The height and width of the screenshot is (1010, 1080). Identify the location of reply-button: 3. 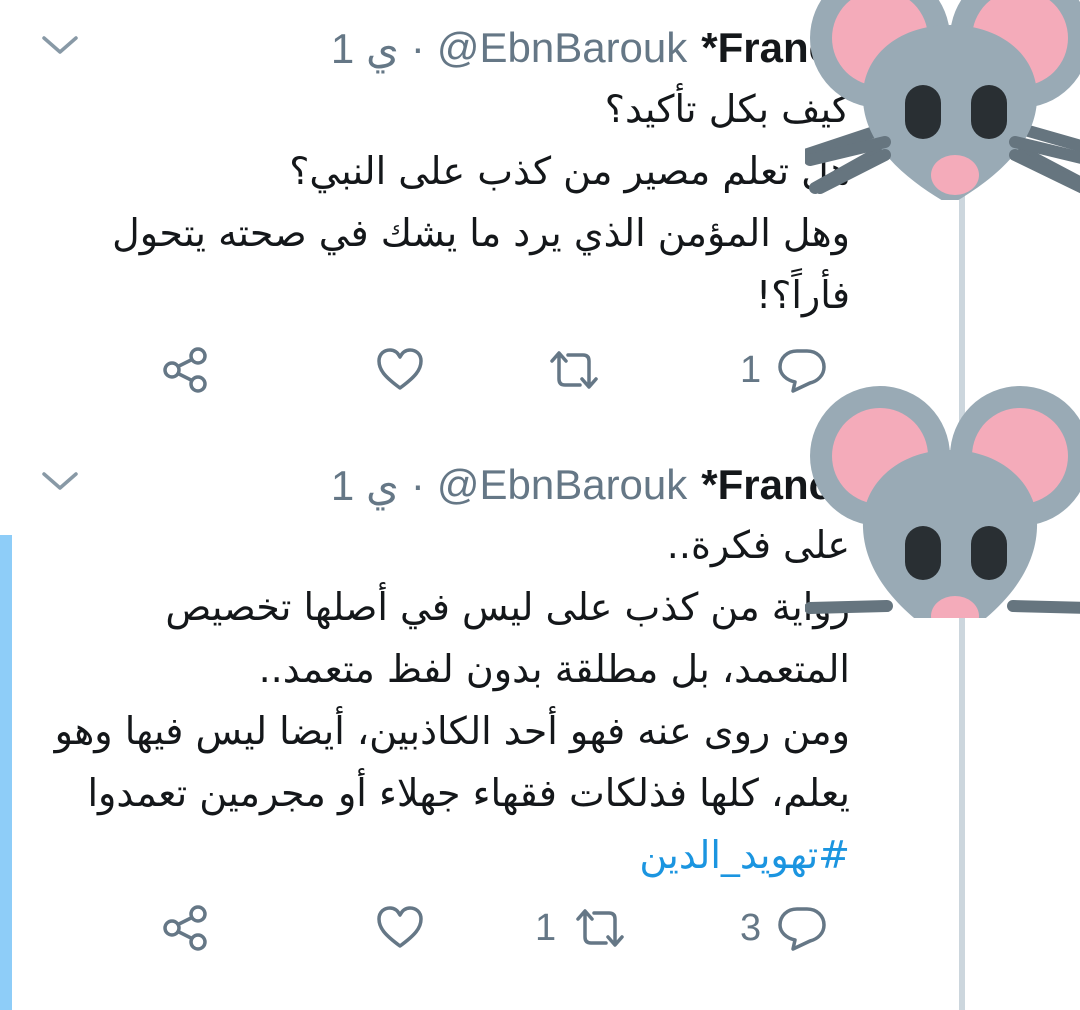
(784, 928).